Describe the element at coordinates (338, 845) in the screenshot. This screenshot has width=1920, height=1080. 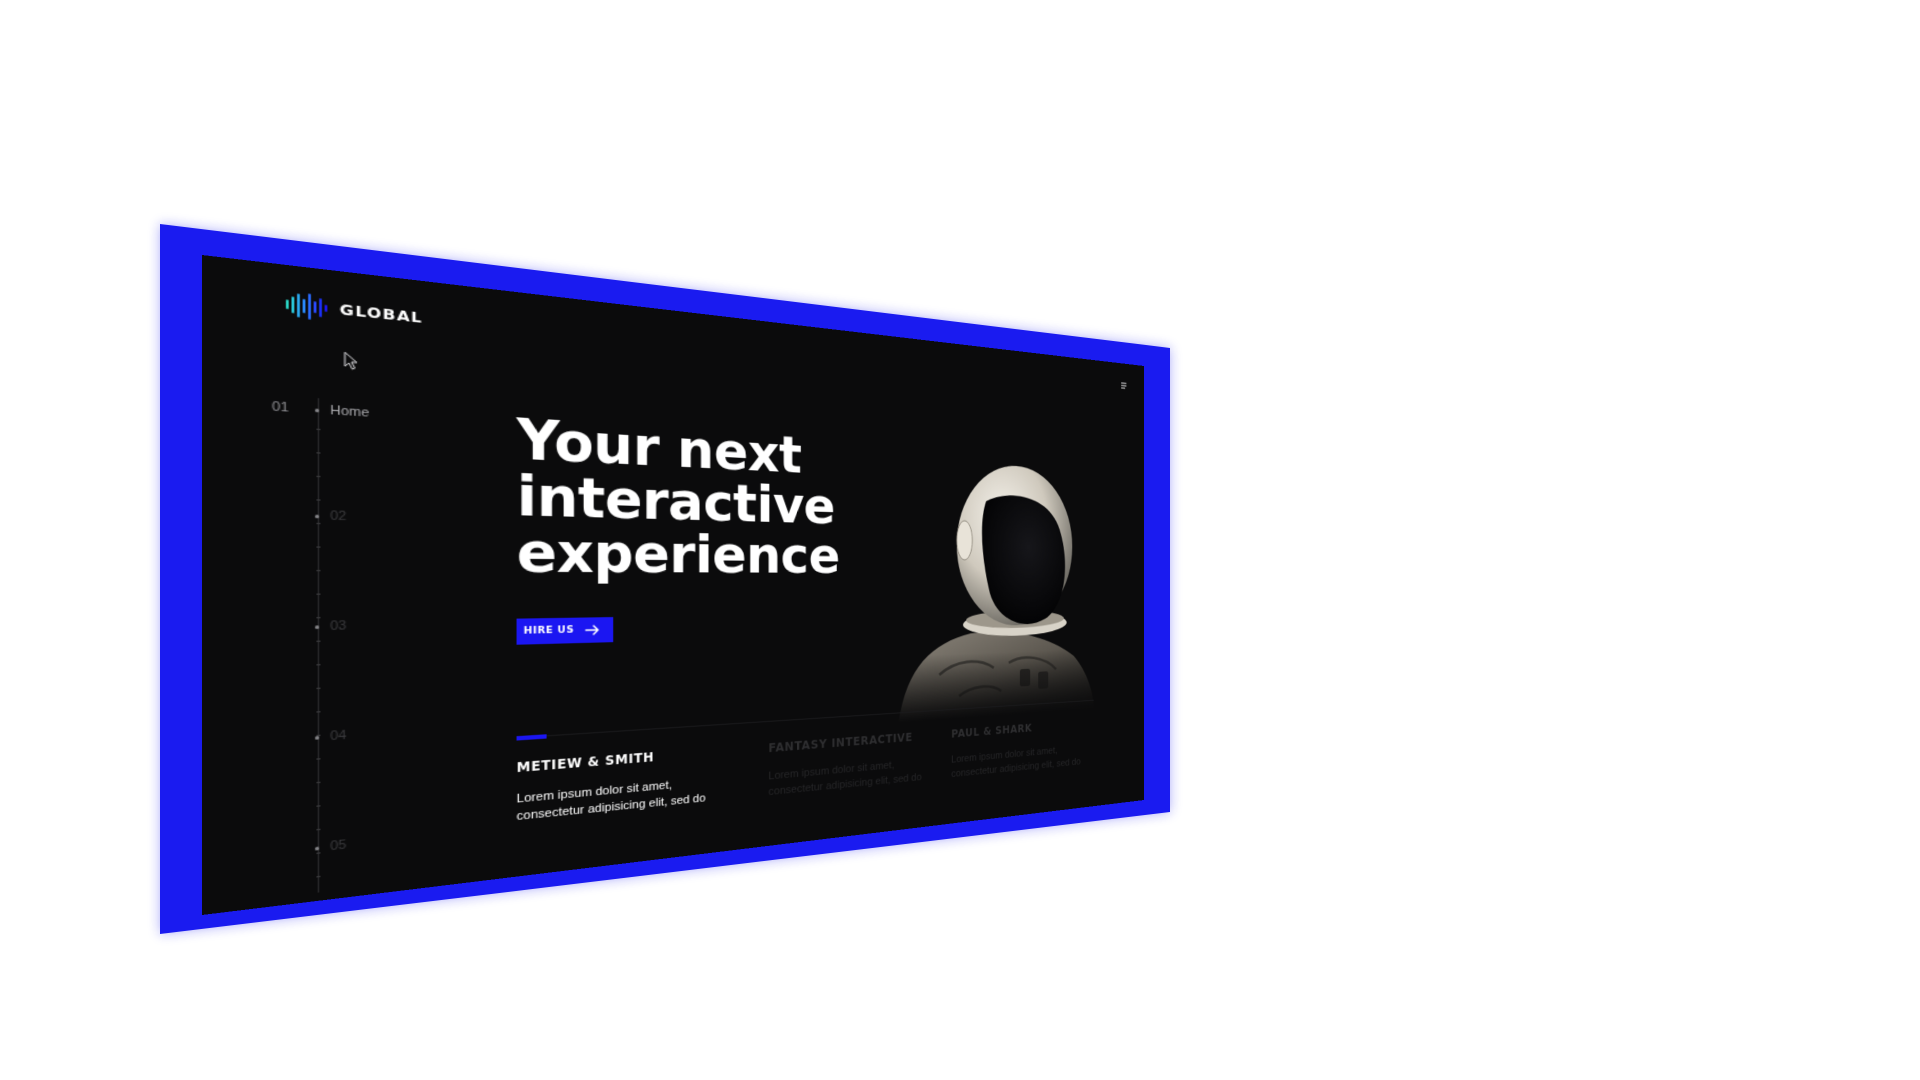
I see `section-label: 05` at that location.